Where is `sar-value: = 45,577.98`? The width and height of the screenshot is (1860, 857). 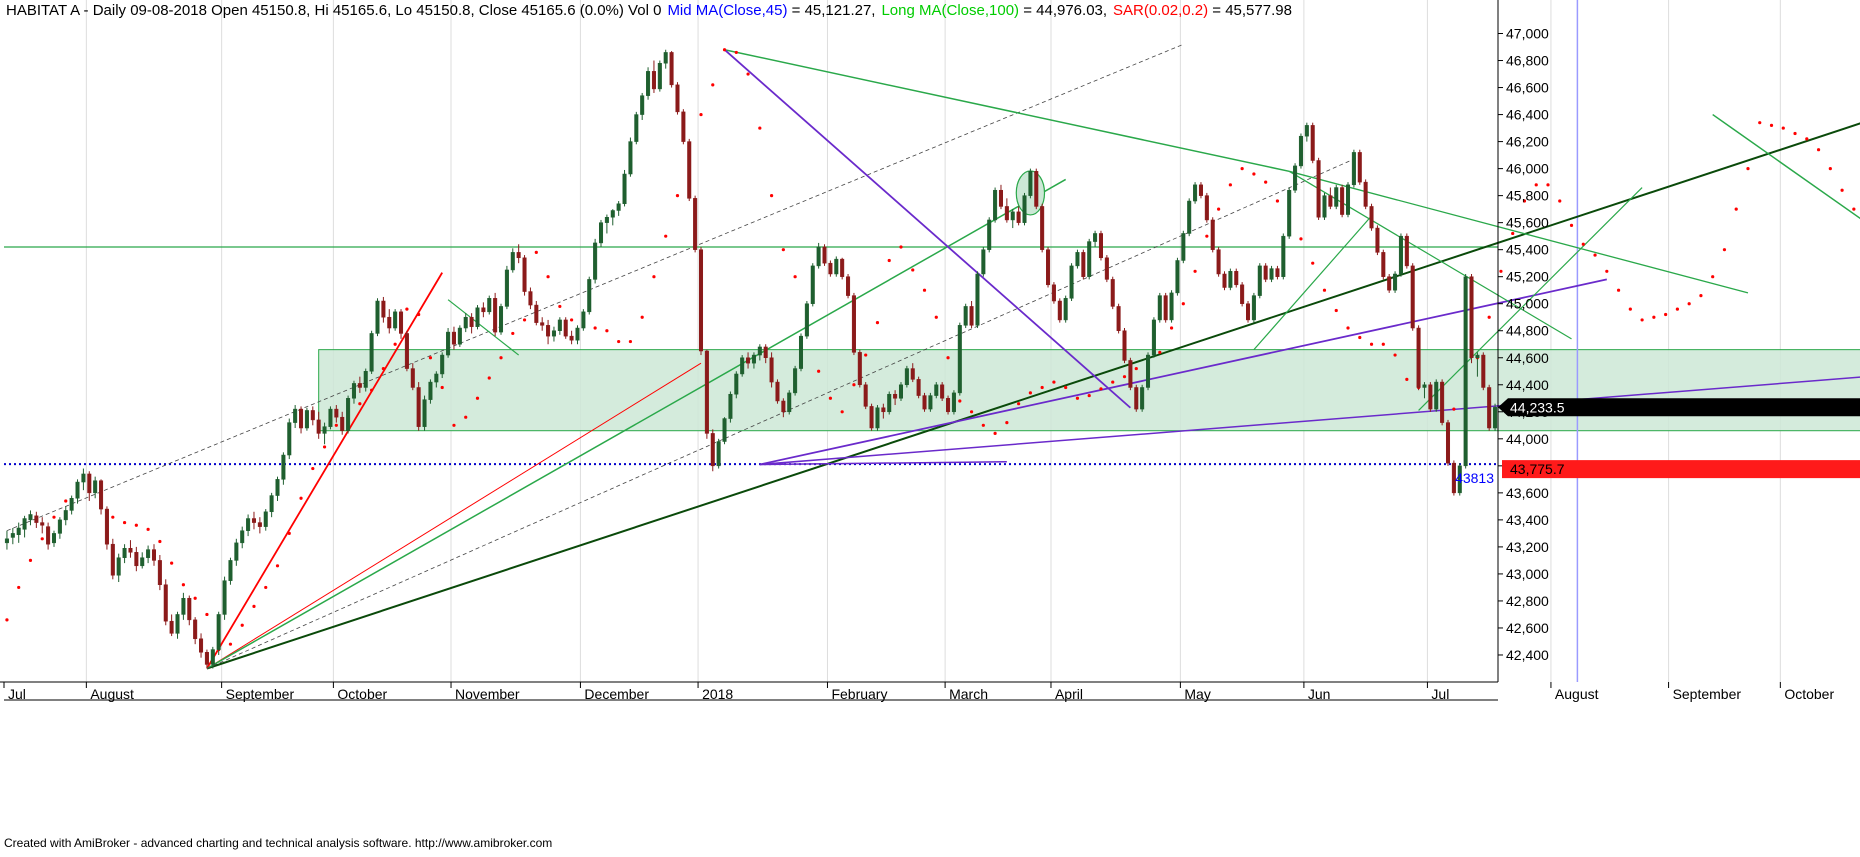
sar-value: = 45,577.98 is located at coordinates (1250, 10).